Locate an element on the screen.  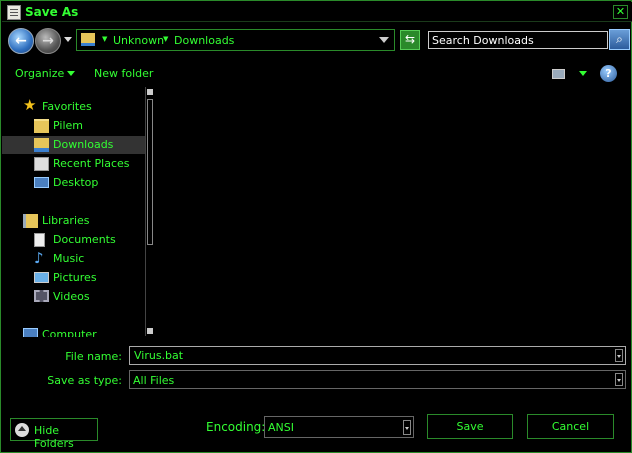
sidebar-item-documents: Documents is located at coordinates (73, 240).